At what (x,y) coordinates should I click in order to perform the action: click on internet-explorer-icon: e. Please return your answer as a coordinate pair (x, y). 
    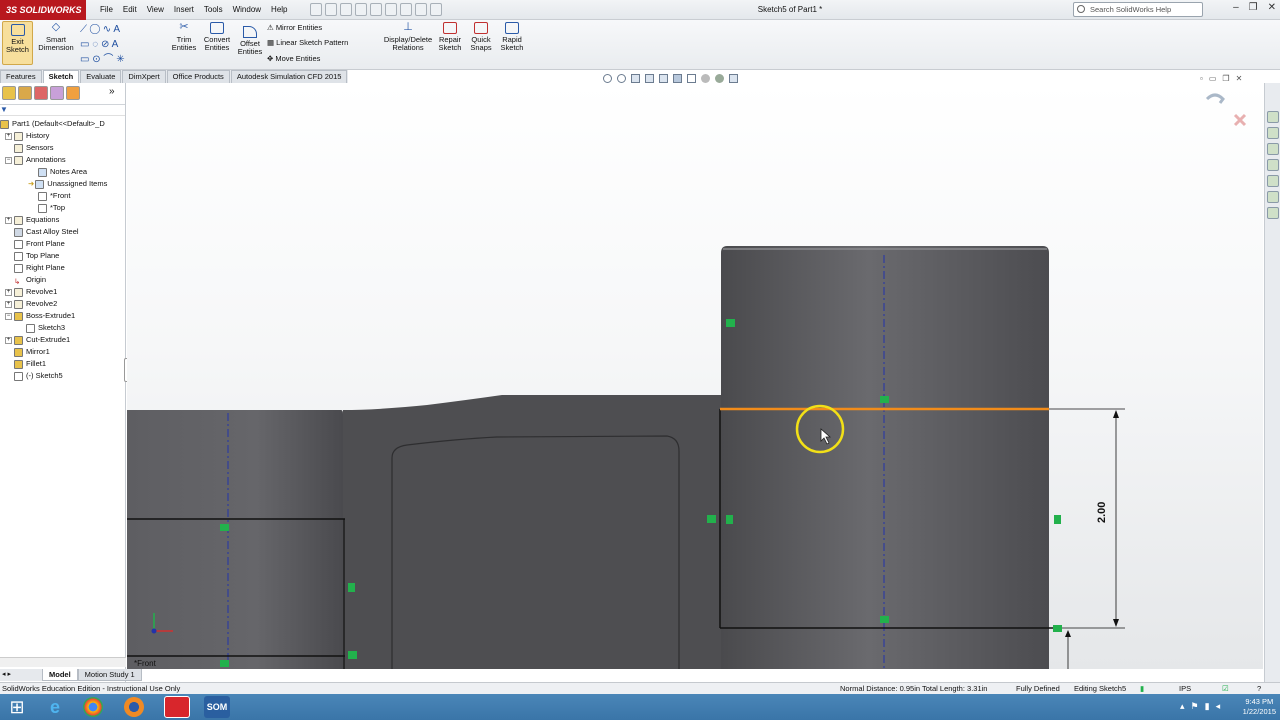
    Looking at the image, I should click on (55, 707).